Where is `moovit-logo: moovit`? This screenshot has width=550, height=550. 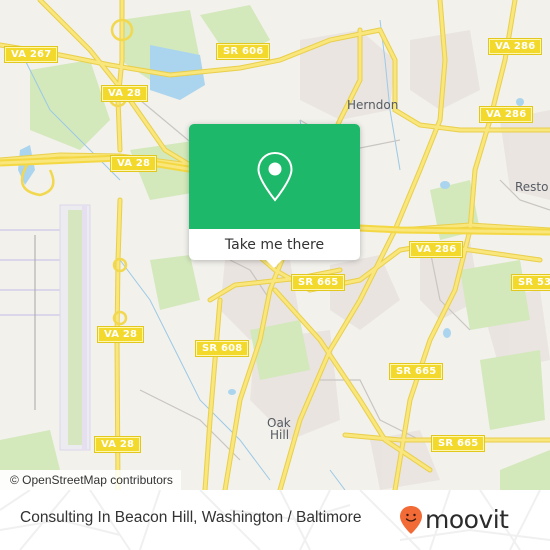 moovit-logo: moovit is located at coordinates (454, 520).